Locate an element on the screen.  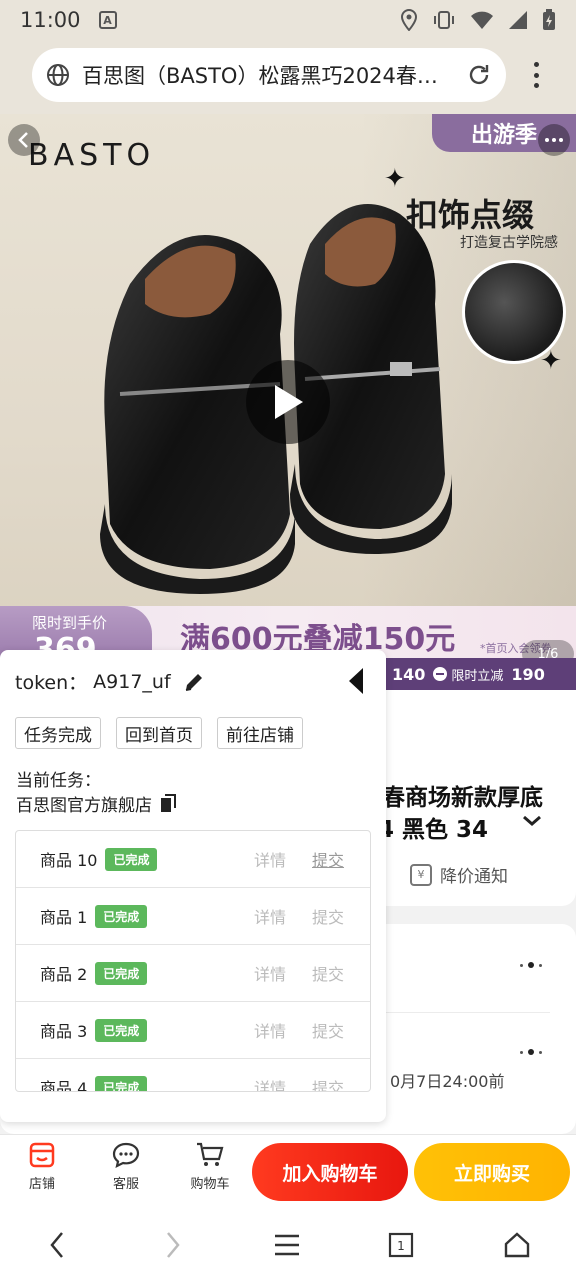
chevron-right-icon is located at coordinates (173, 1245).